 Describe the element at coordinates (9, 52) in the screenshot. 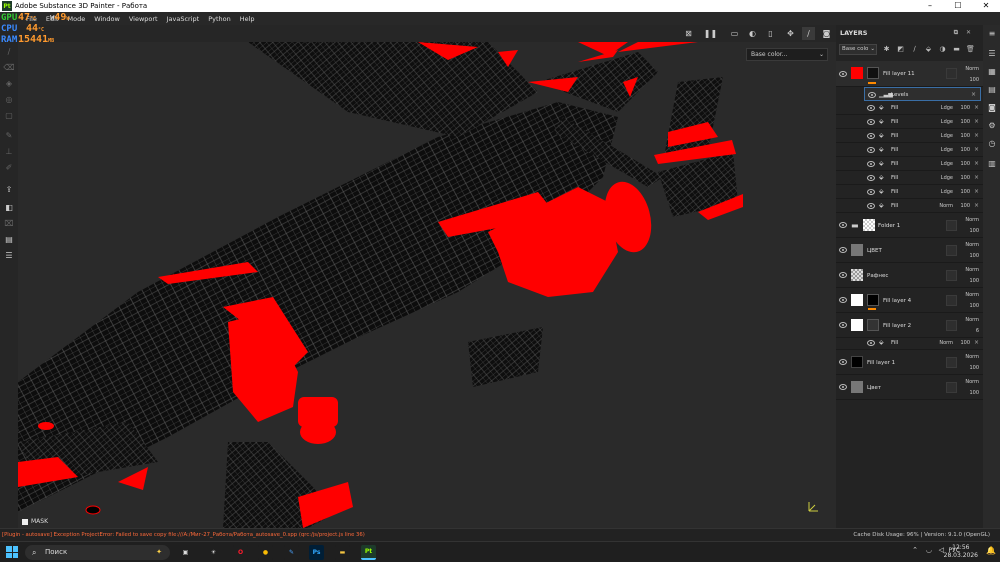

I see `paint-brush-icon: ∕` at that location.